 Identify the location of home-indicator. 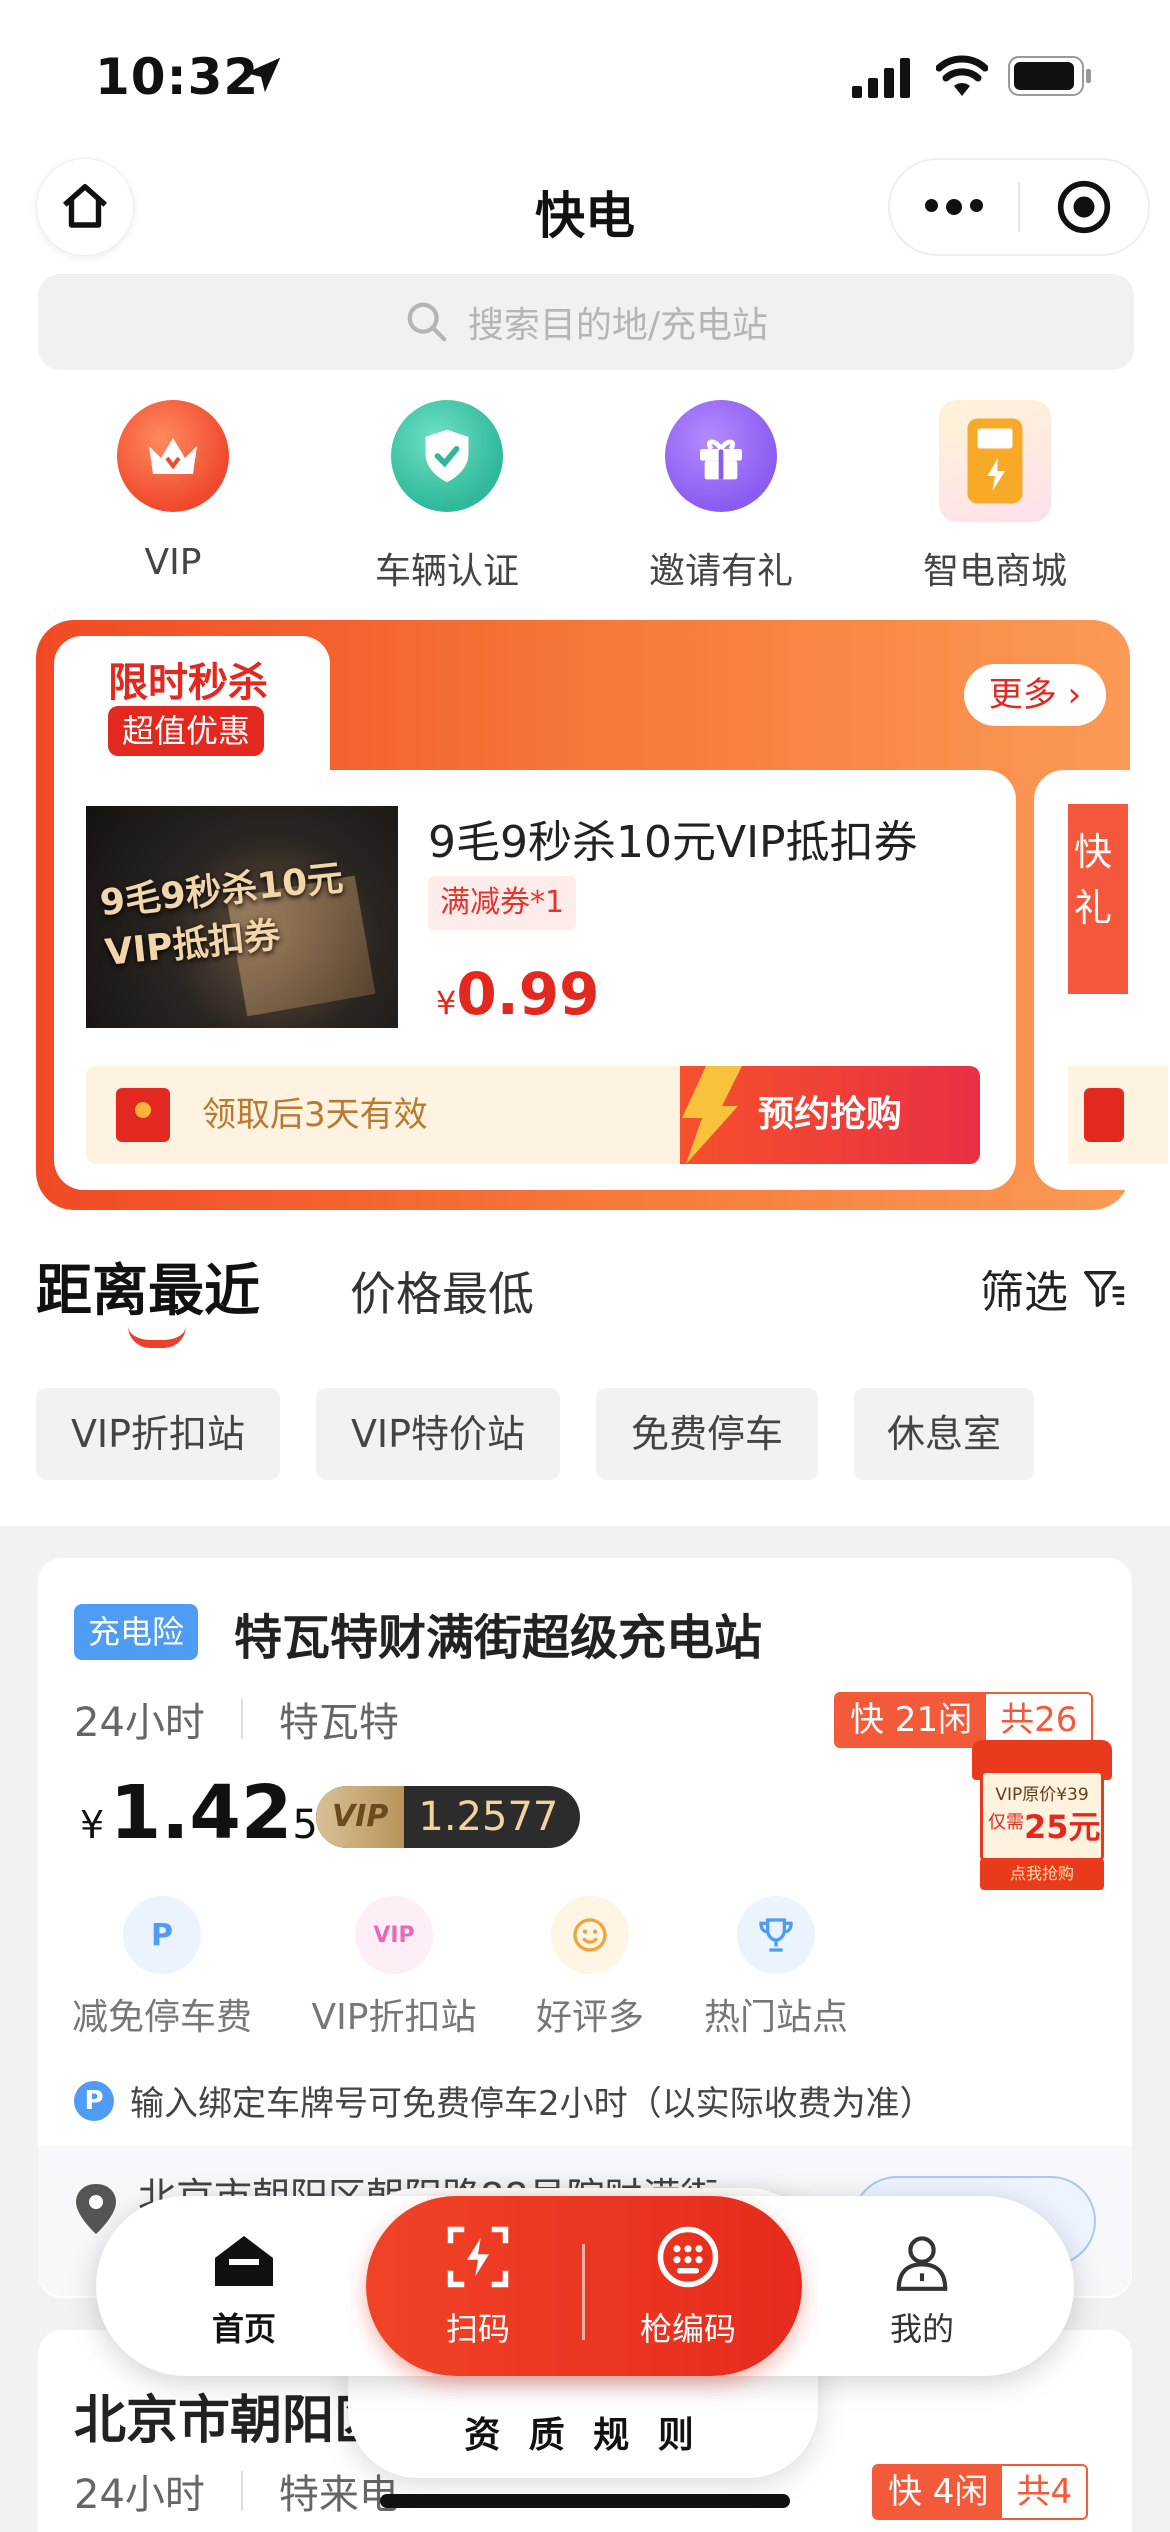
(585, 2501).